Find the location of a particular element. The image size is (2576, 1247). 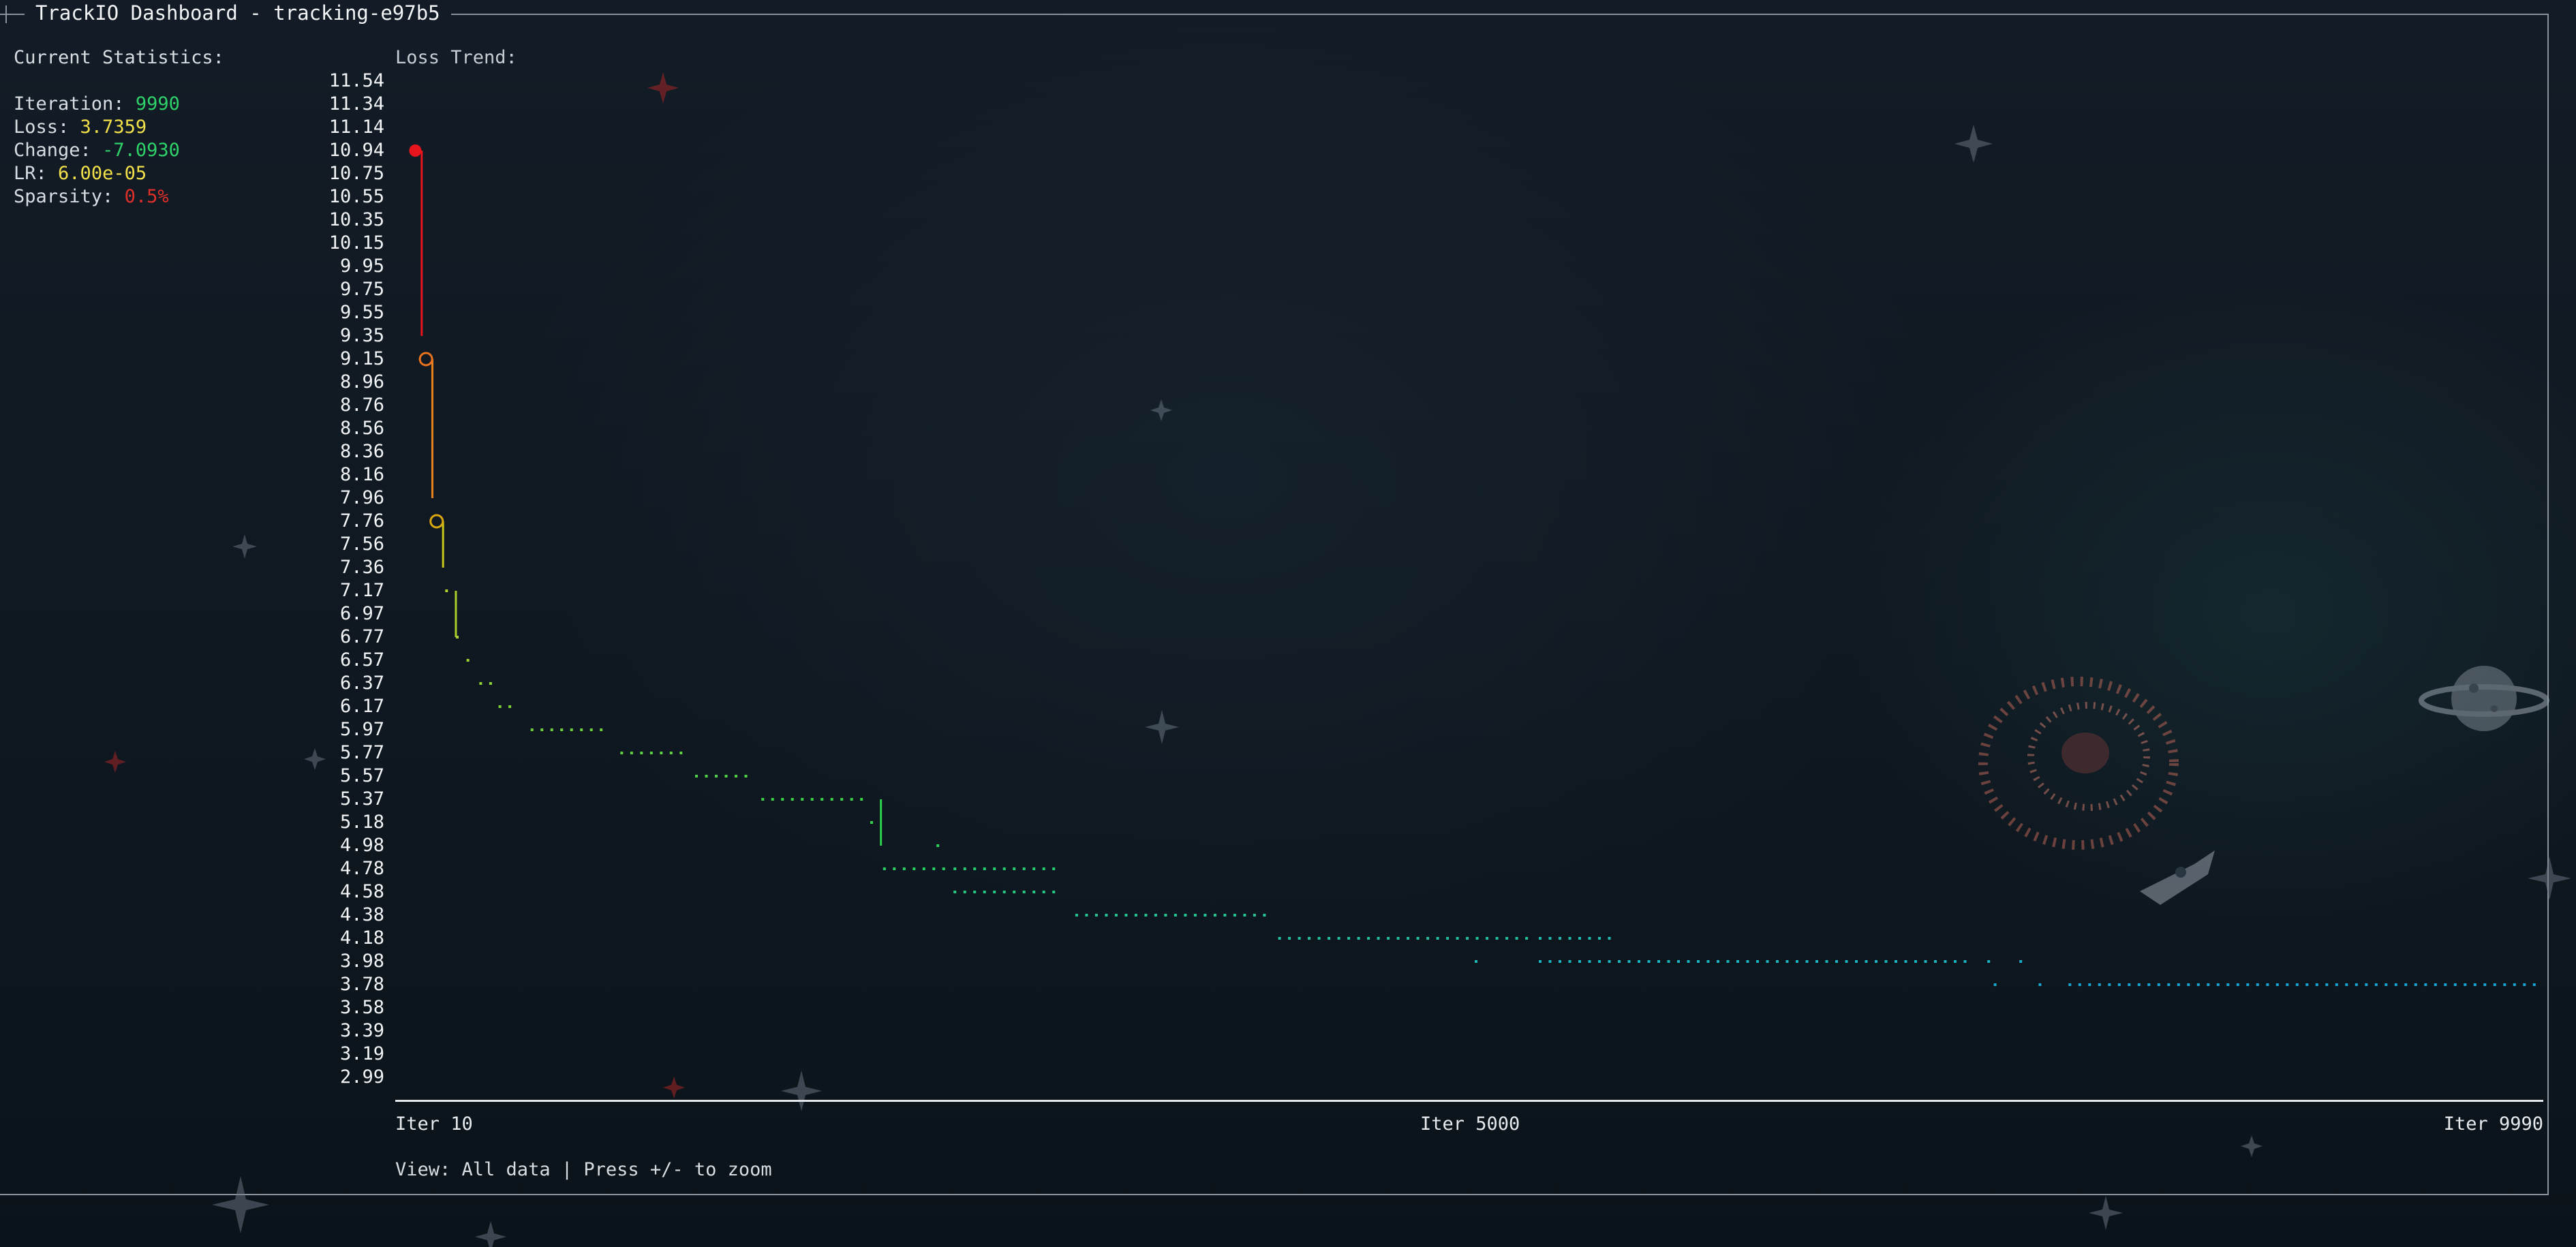

x-tick-label-mid: Iter 5000 is located at coordinates (1470, 1124).